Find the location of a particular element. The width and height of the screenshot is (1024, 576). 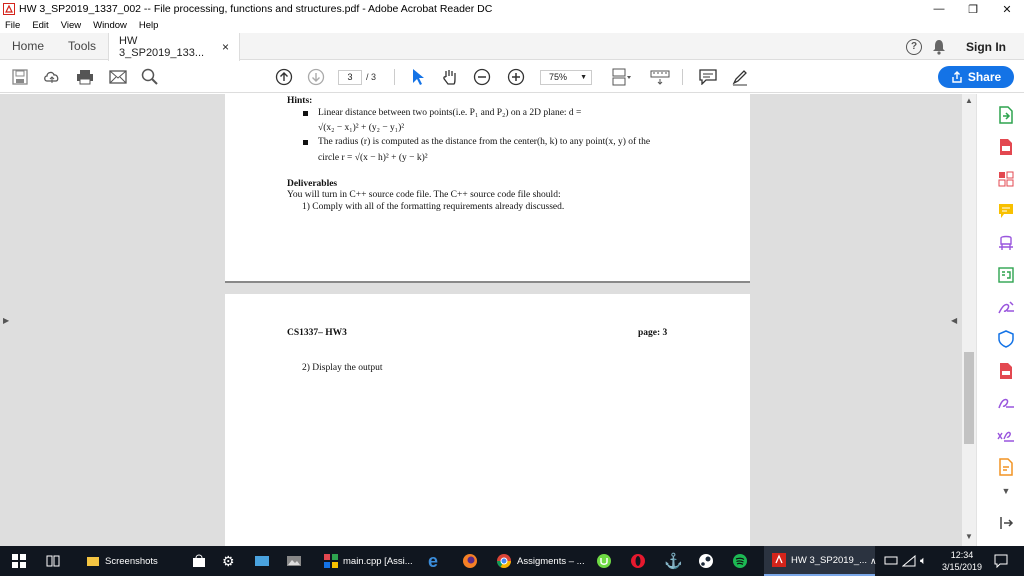

comment-icon is located at coordinates (708, 77).